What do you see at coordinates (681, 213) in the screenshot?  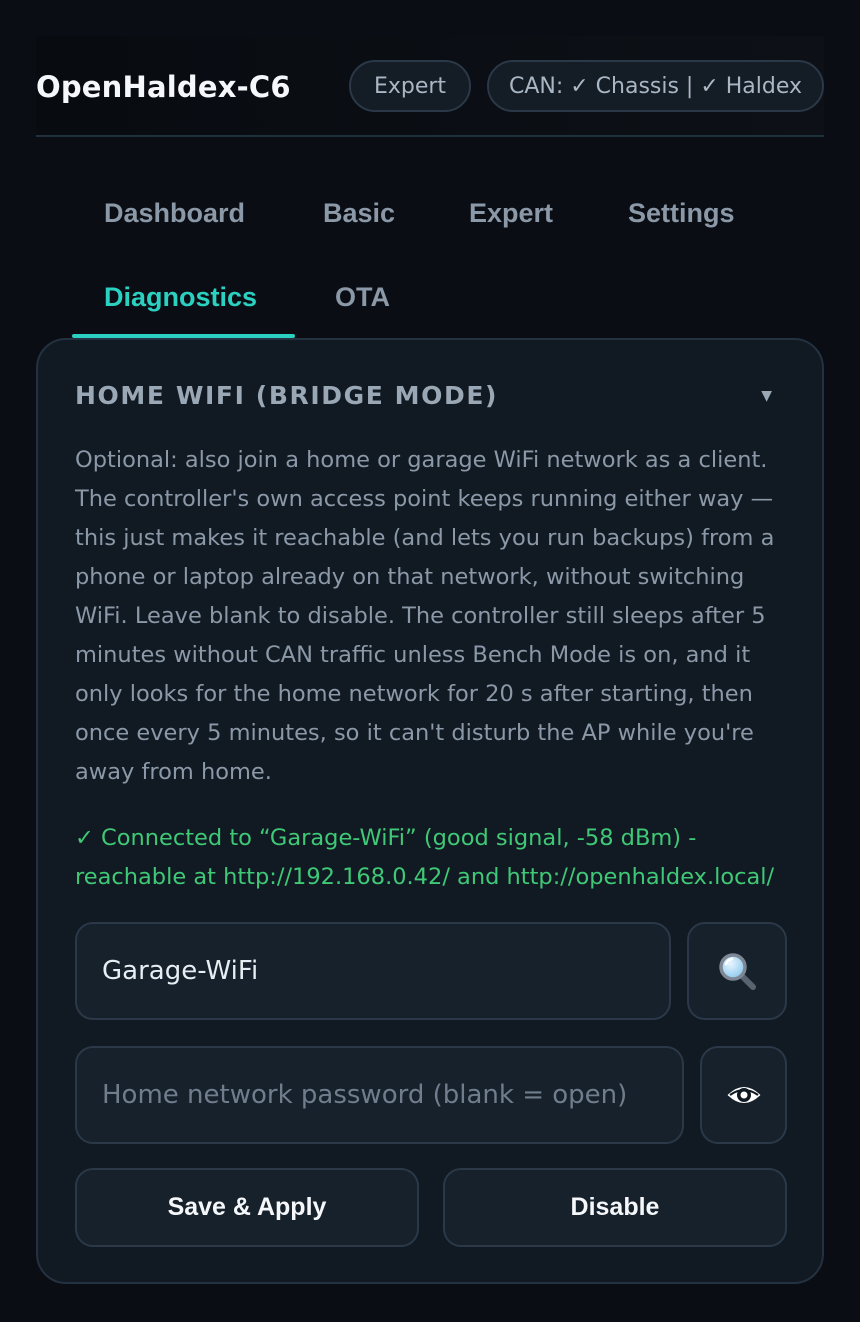 I see `tab-settings: Settings` at bounding box center [681, 213].